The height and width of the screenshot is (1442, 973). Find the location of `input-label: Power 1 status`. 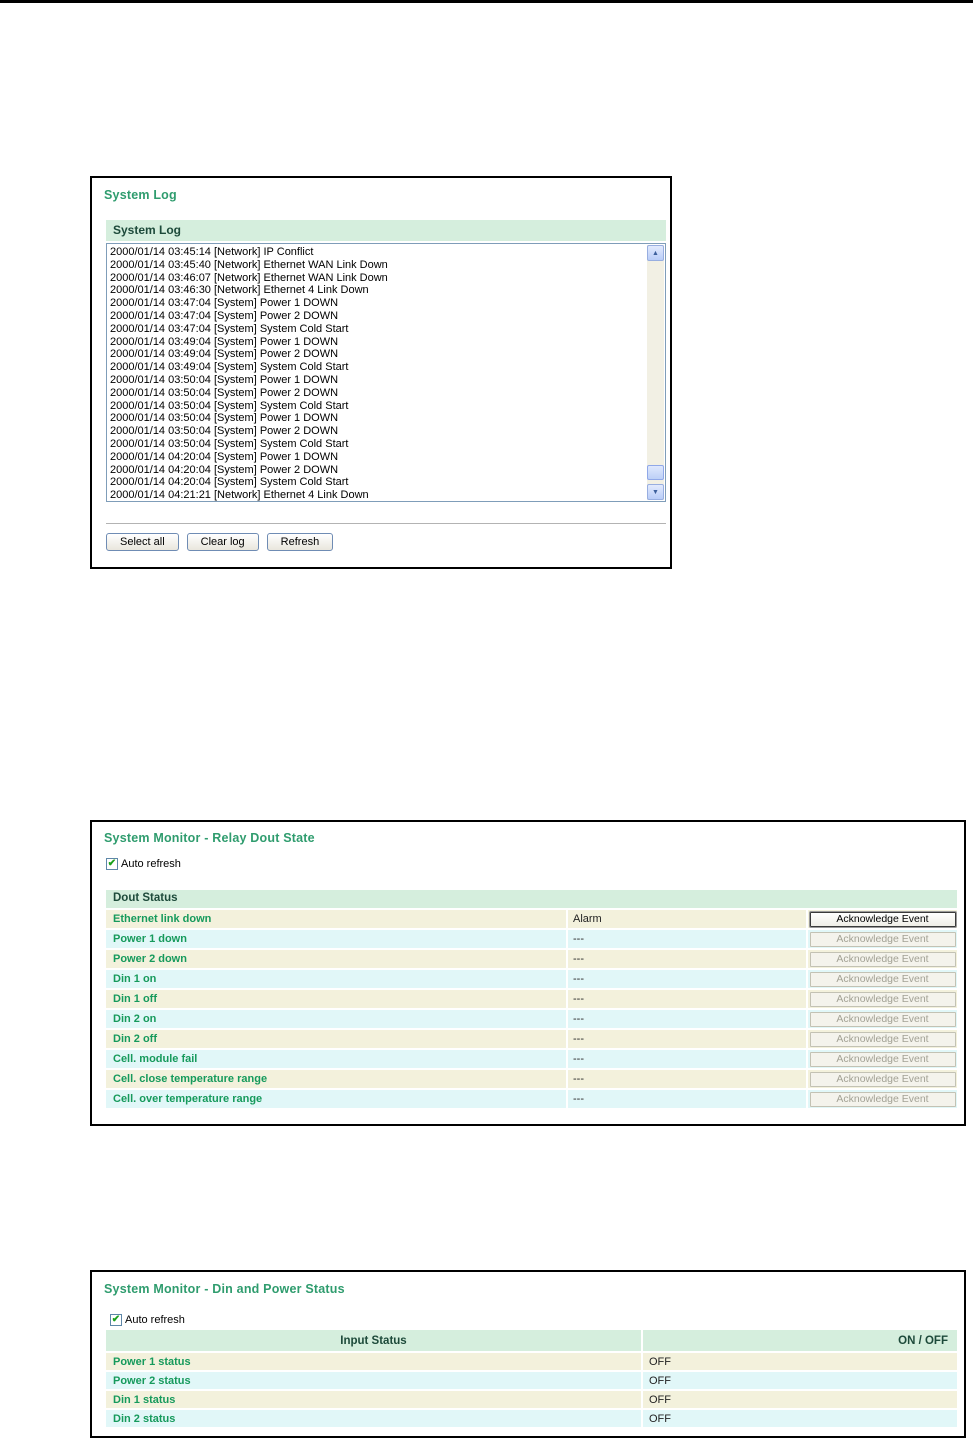

input-label: Power 1 status is located at coordinates (373, 1361).